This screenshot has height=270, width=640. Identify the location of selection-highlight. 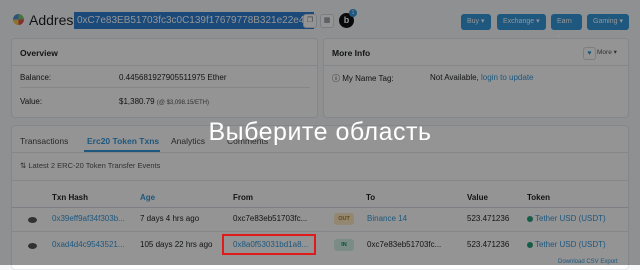
(269, 244).